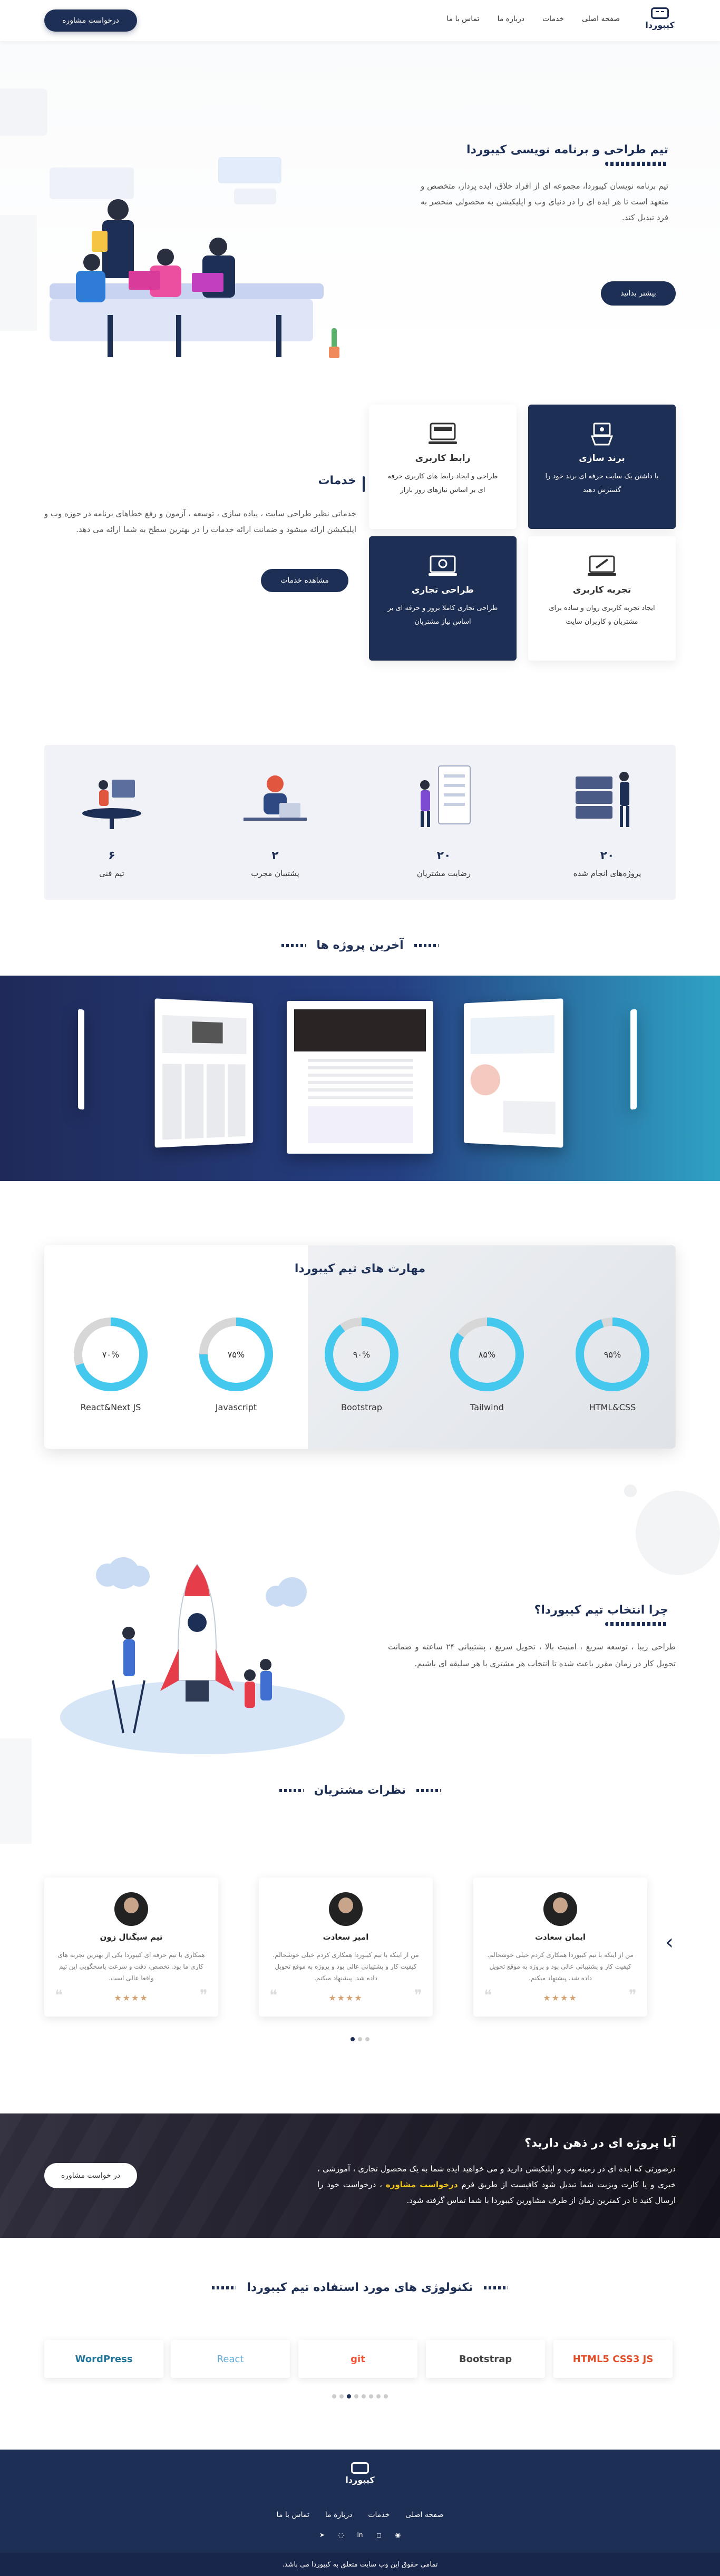 The image size is (720, 2576). What do you see at coordinates (443, 873) in the screenshot?
I see `stat-label: رضایت مشتریان` at bounding box center [443, 873].